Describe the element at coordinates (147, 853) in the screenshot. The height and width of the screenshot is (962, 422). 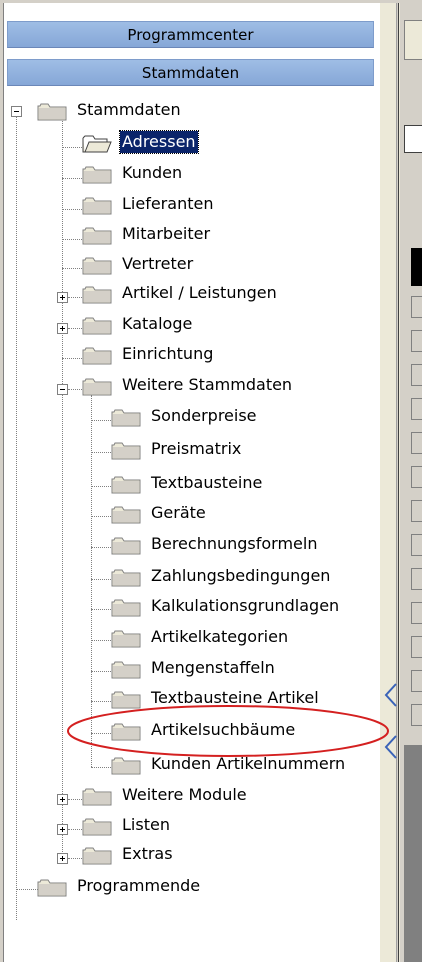
I see `tree-item-label: Extras` at that location.